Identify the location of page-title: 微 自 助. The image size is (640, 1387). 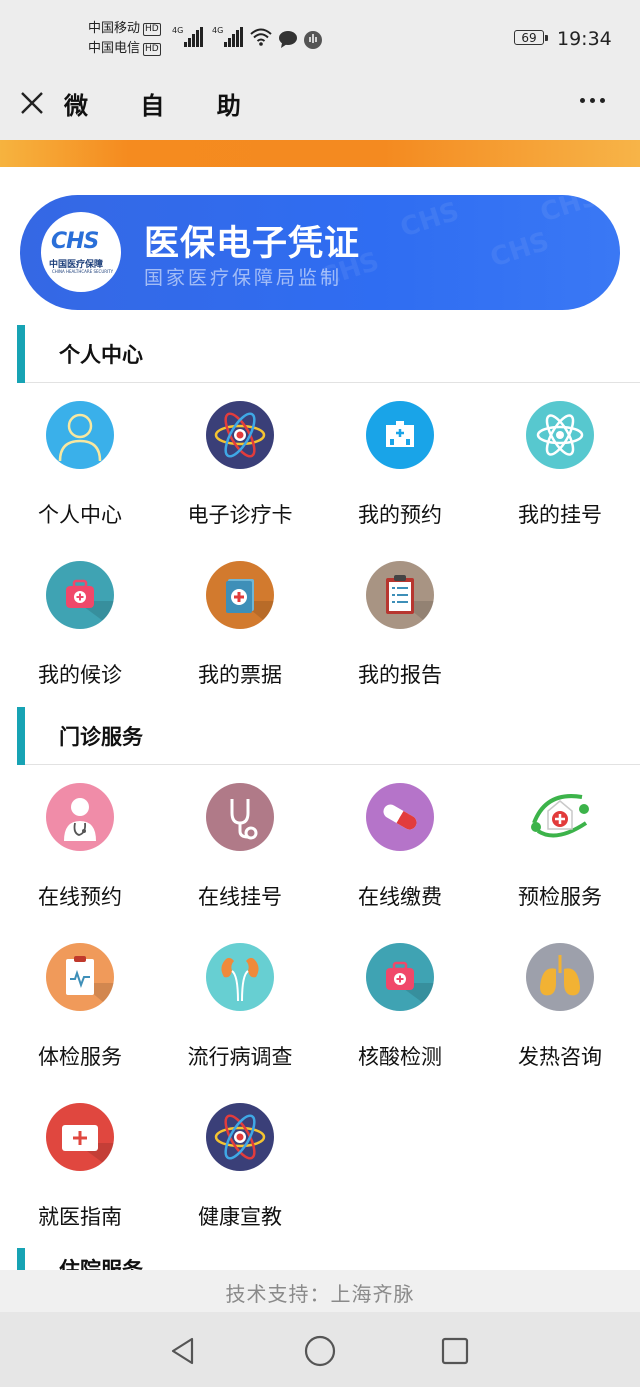
(163, 106).